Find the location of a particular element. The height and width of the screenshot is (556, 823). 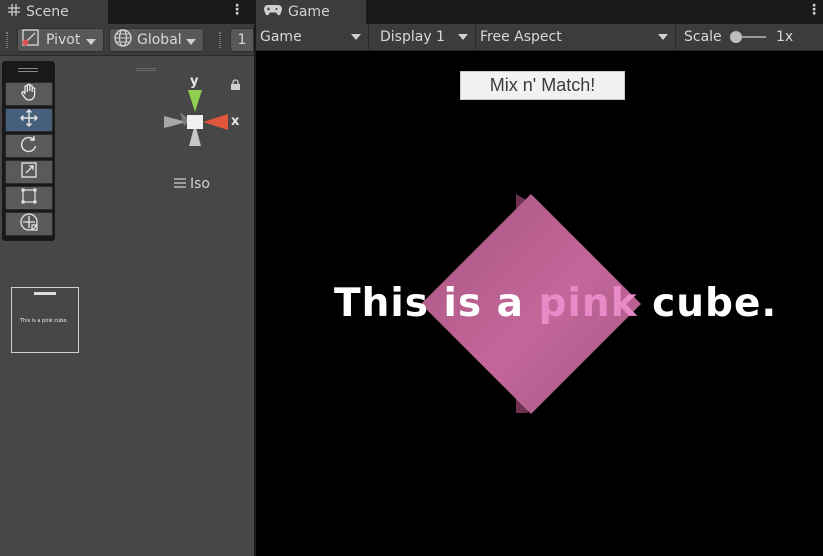

game-tab-strip: Game ⋮ is located at coordinates (539, 12).